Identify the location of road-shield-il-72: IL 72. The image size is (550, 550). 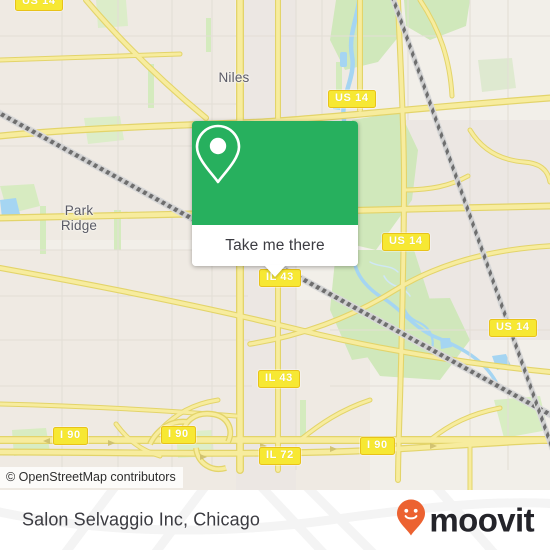
(280, 456).